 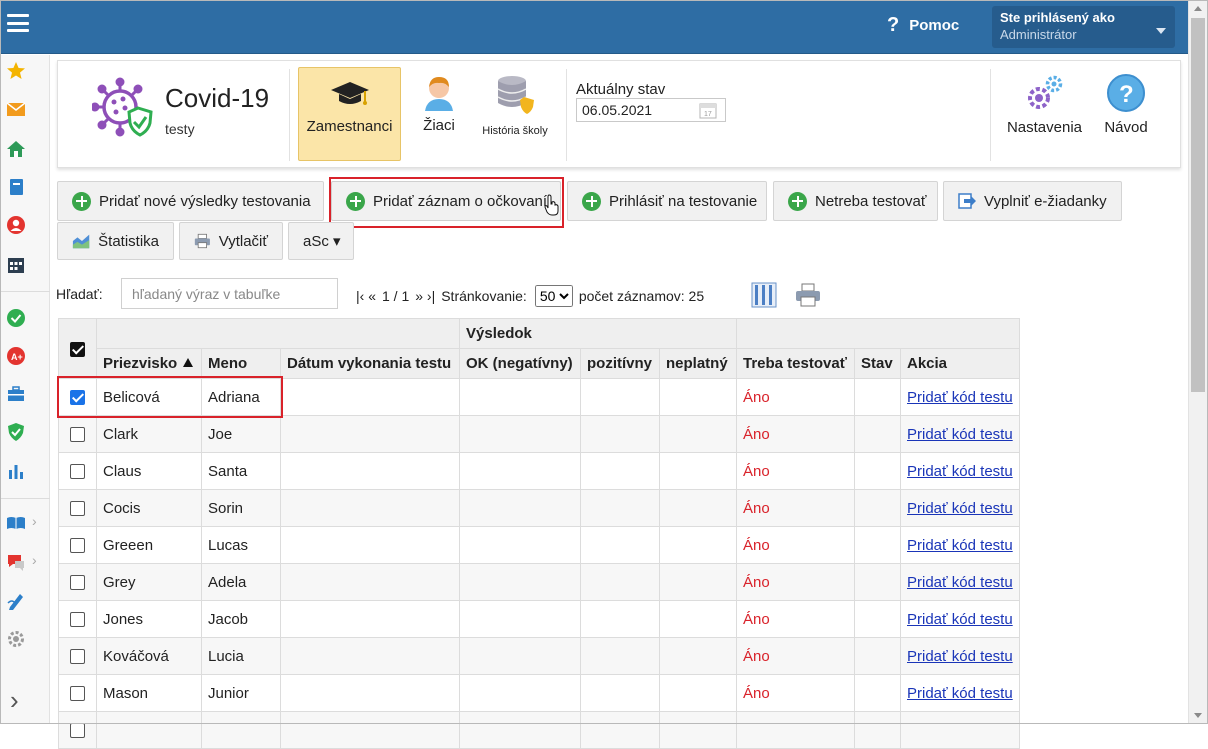 What do you see at coordinates (349, 114) in the screenshot?
I see `tab-zamestnanci: Zamestnanci` at bounding box center [349, 114].